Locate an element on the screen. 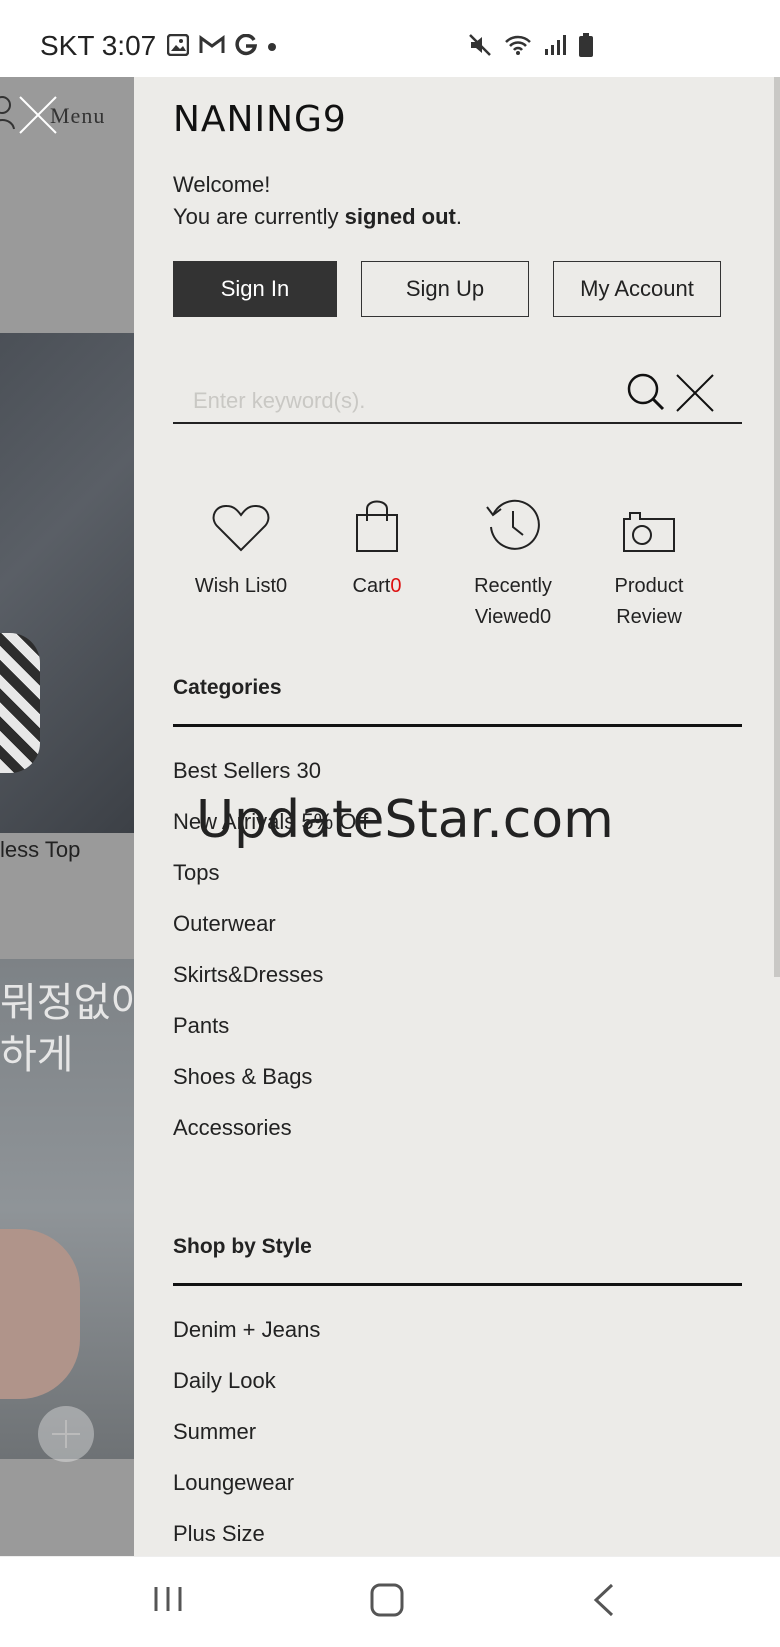 The width and height of the screenshot is (780, 1647). banner-image: 뭐정없이 하게 is located at coordinates (67, 1209).